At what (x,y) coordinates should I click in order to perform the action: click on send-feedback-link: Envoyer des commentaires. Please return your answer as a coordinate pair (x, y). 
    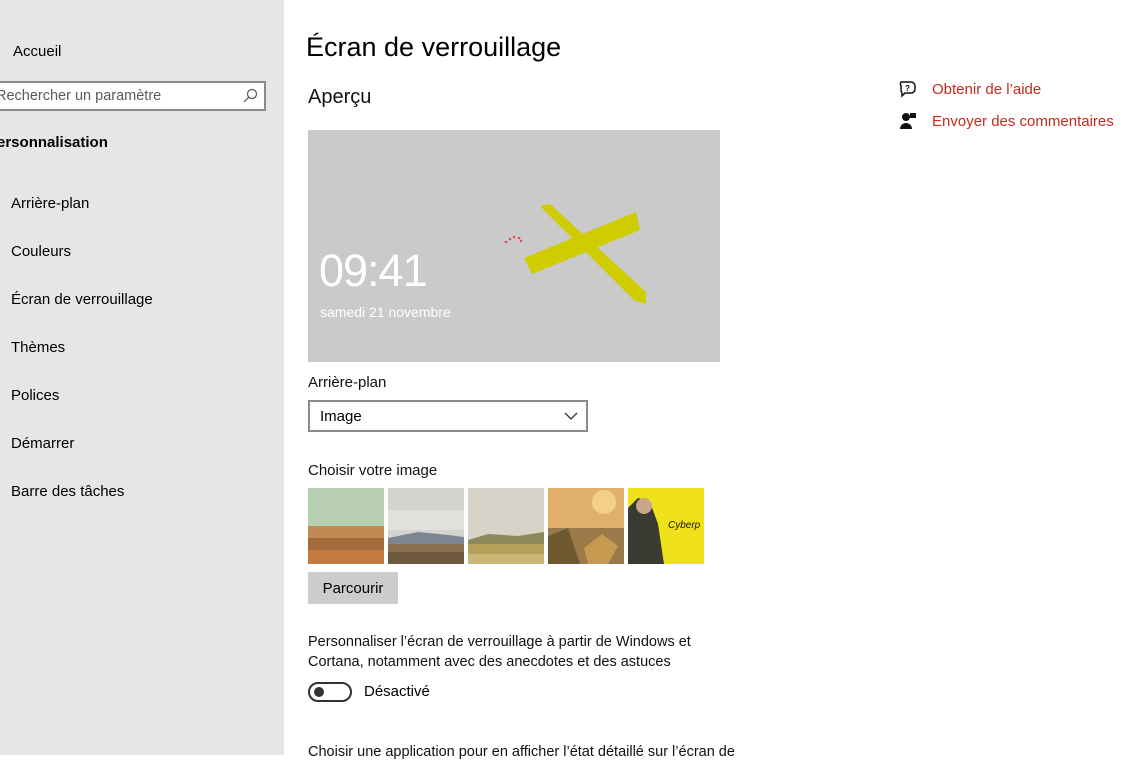
    Looking at the image, I should click on (1006, 121).